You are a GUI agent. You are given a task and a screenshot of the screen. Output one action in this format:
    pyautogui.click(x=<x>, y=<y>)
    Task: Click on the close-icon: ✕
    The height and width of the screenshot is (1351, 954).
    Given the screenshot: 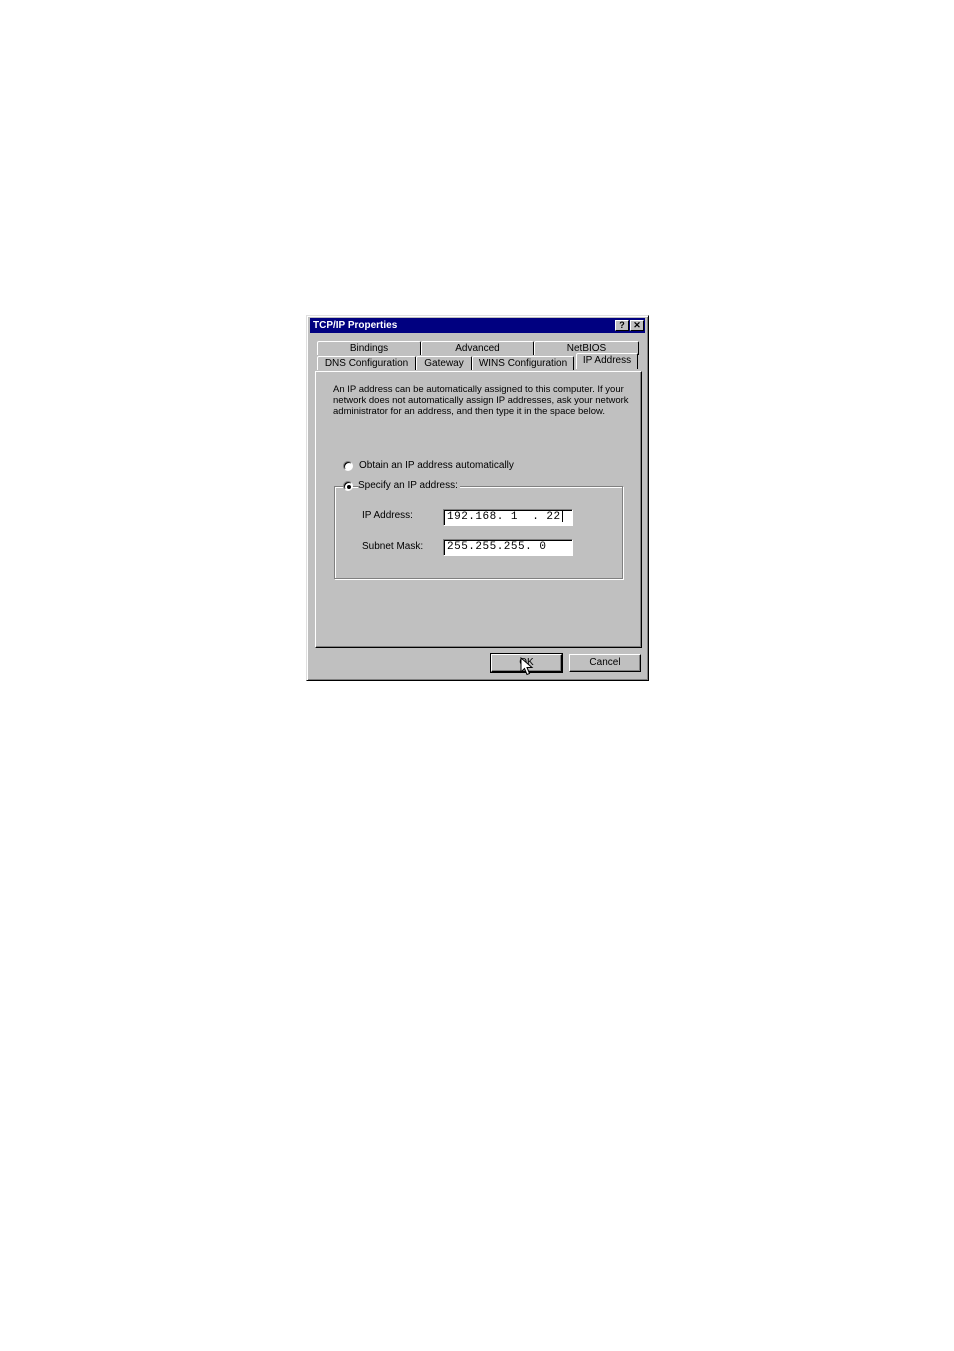 What is the action you would take?
    pyautogui.click(x=637, y=325)
    